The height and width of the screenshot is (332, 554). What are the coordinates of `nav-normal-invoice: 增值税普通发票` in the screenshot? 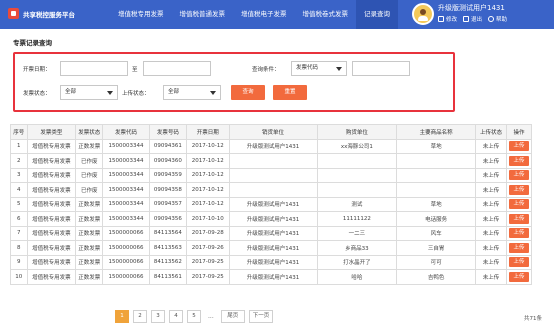 It's located at (203, 14).